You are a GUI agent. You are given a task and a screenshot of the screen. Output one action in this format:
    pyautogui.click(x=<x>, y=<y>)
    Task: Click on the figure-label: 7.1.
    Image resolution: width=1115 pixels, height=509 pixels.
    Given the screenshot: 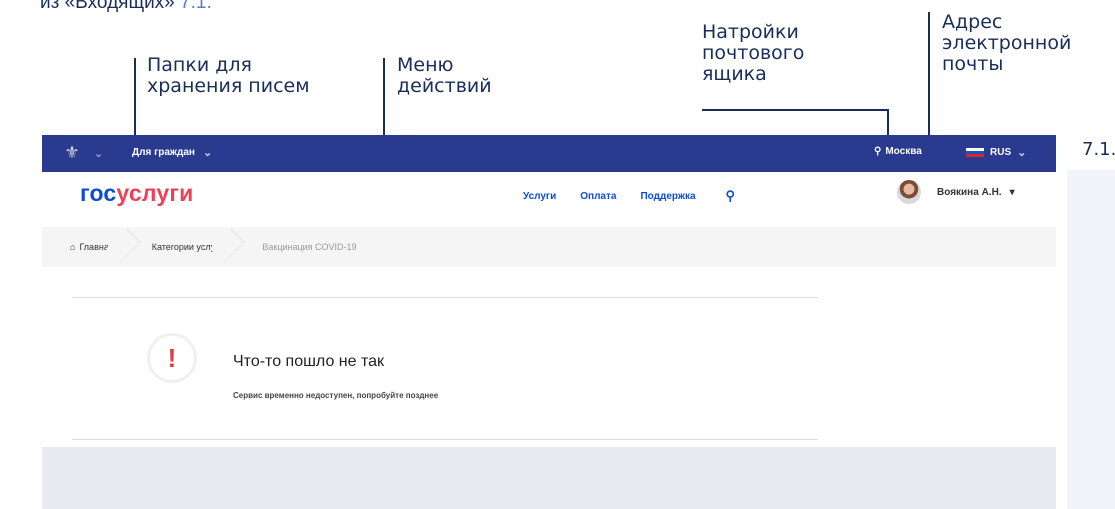 What is the action you would take?
    pyautogui.click(x=1098, y=149)
    